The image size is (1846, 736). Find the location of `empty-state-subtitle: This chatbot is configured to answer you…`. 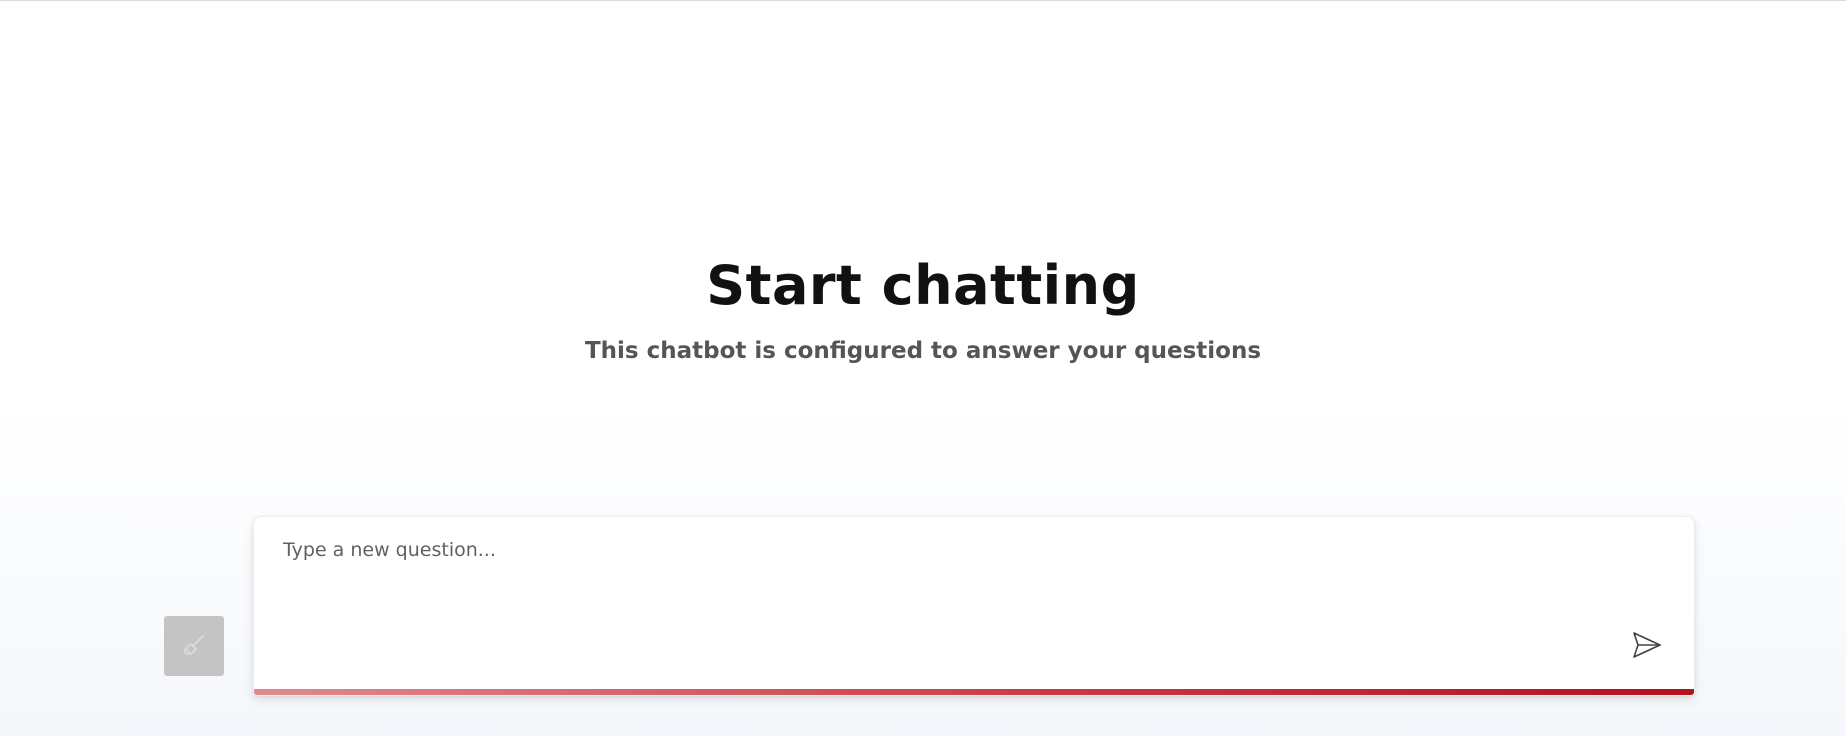

empty-state-subtitle: This chatbot is configured to answer you… is located at coordinates (923, 351).